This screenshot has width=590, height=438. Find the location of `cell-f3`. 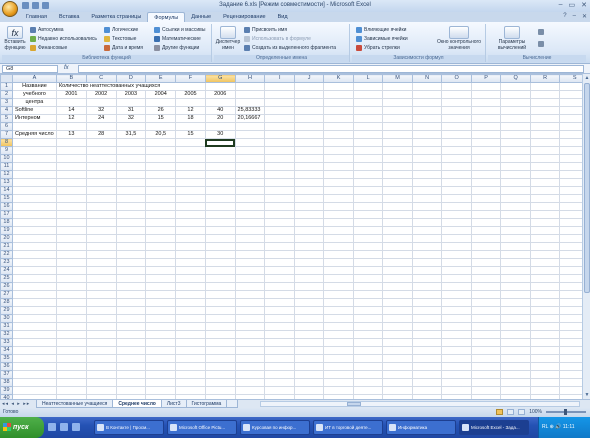

cell-f3 is located at coordinates (190, 102).